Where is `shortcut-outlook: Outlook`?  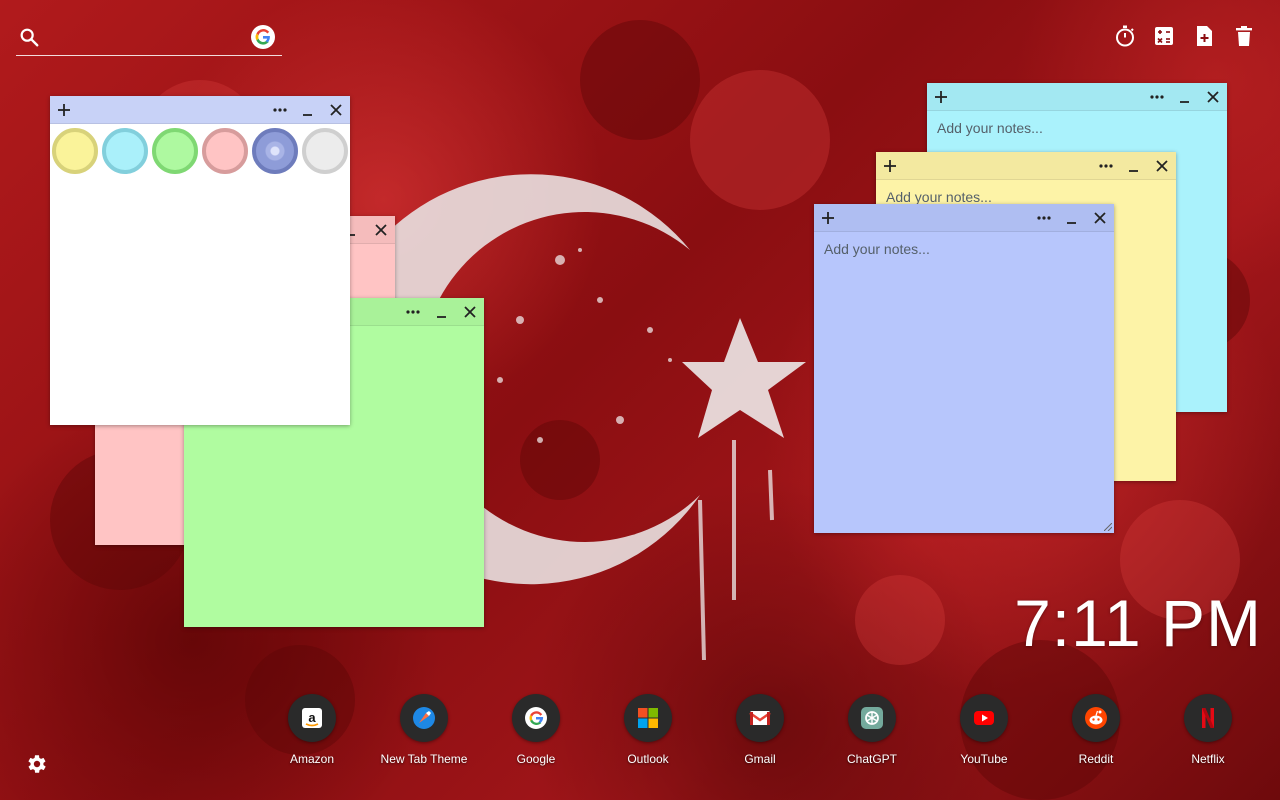 shortcut-outlook: Outlook is located at coordinates (648, 730).